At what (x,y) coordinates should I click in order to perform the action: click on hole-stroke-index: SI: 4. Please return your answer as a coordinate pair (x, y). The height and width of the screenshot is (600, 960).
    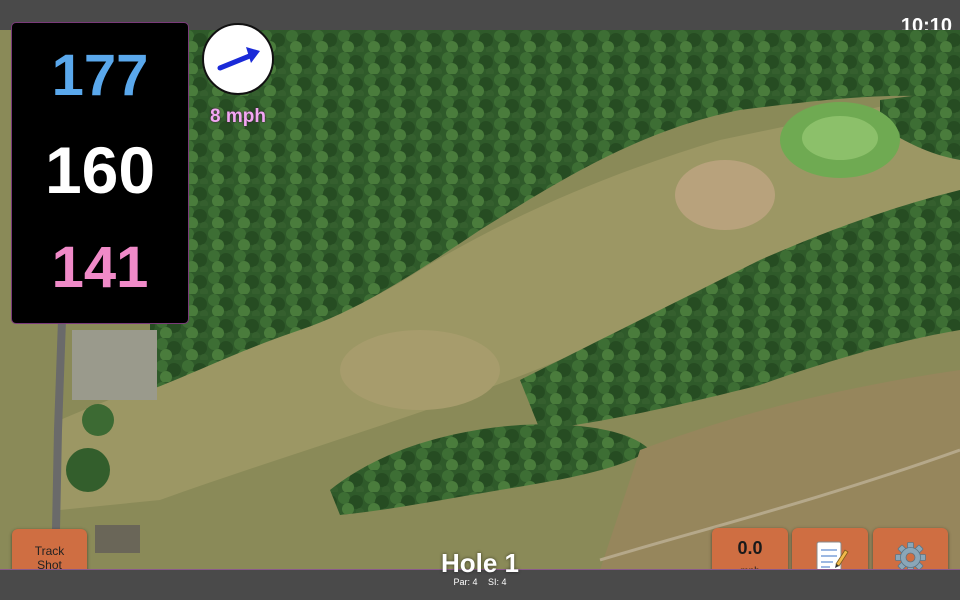
    Looking at the image, I should click on (497, 582).